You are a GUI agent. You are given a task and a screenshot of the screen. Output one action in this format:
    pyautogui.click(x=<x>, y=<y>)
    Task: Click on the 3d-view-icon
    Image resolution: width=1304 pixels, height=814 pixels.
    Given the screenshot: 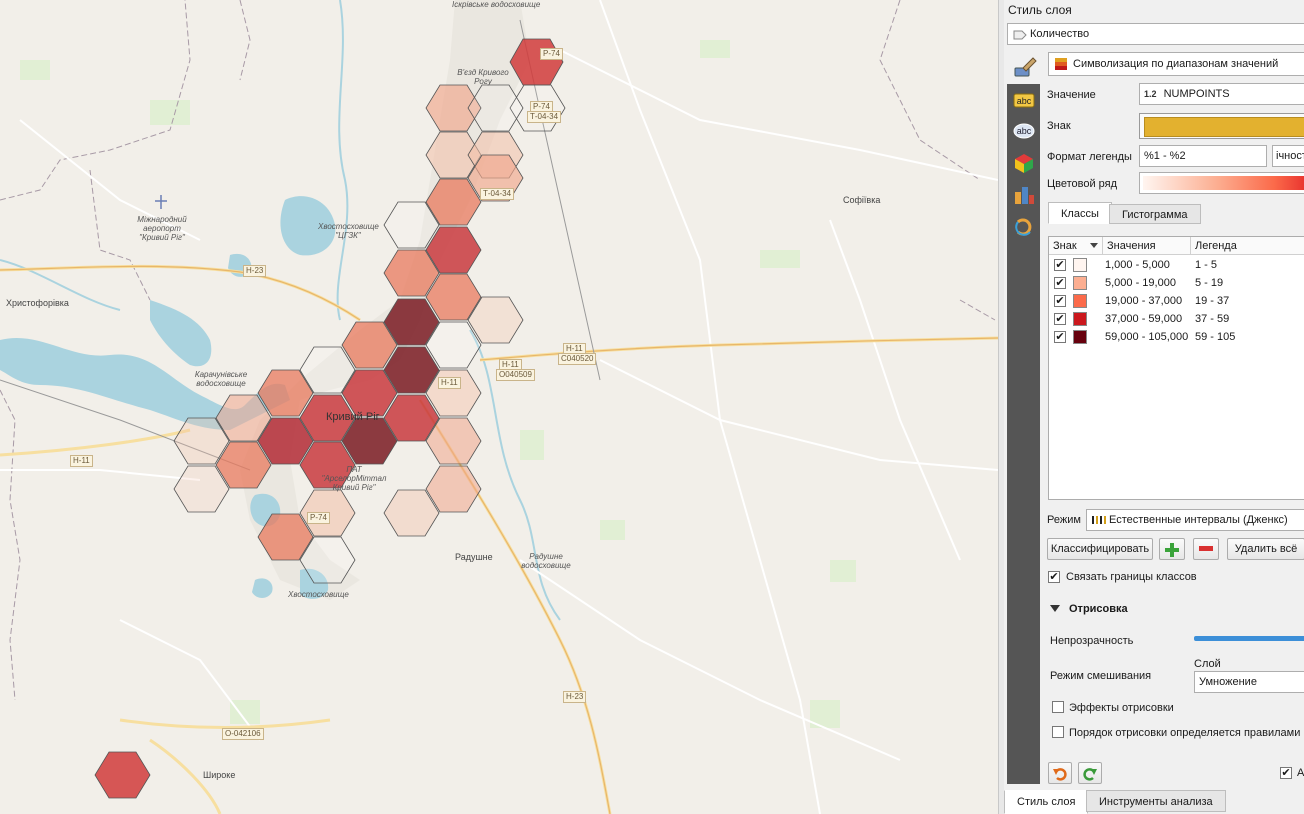 What is the action you would take?
    pyautogui.click(x=1024, y=163)
    